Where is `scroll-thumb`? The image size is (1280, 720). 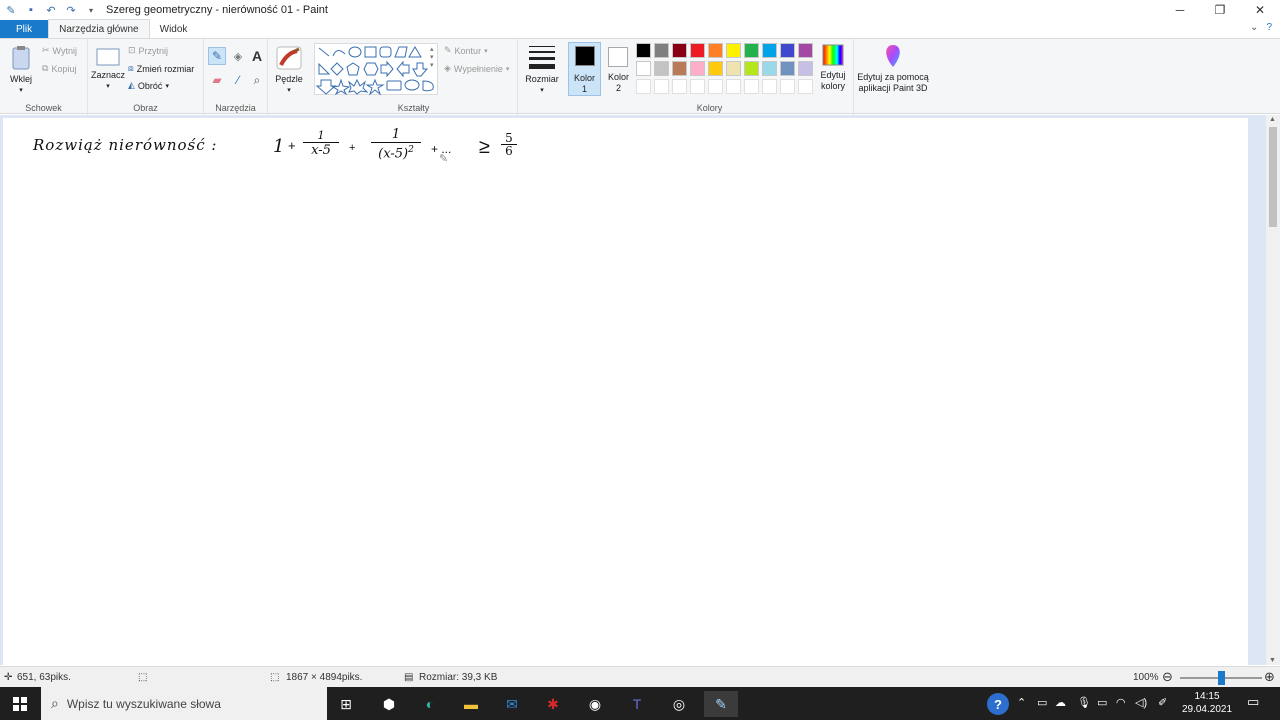
scroll-thumb is located at coordinates (1273, 177).